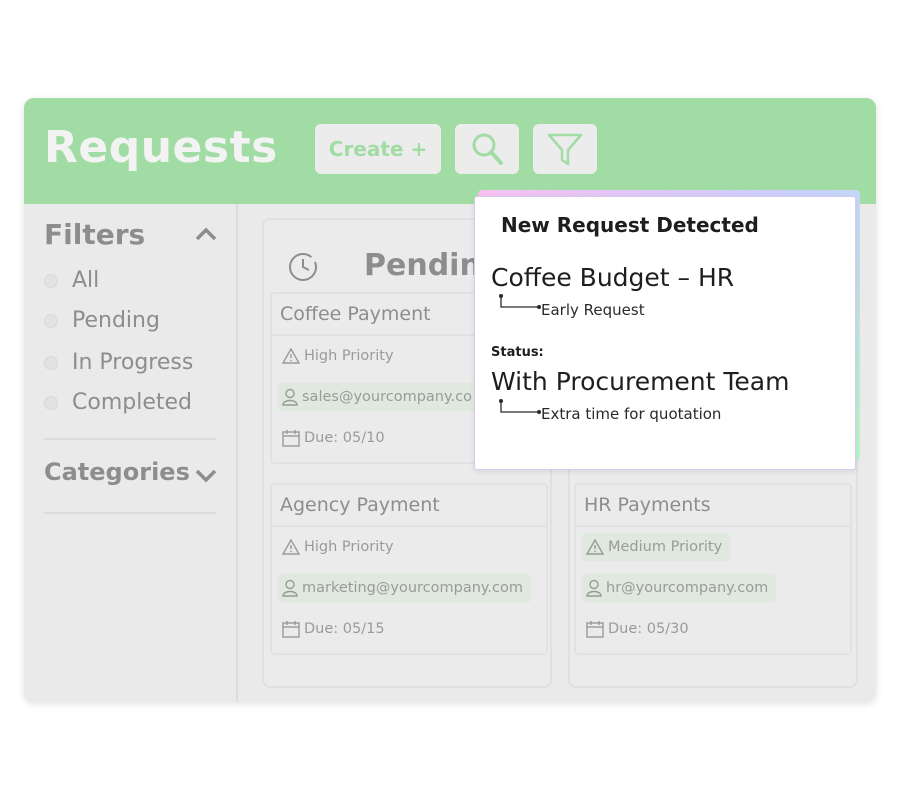 Image resolution: width=900 pixels, height=800 pixels. Describe the element at coordinates (613, 277) in the screenshot. I see `request-name: Coffee Budget – HR` at that location.